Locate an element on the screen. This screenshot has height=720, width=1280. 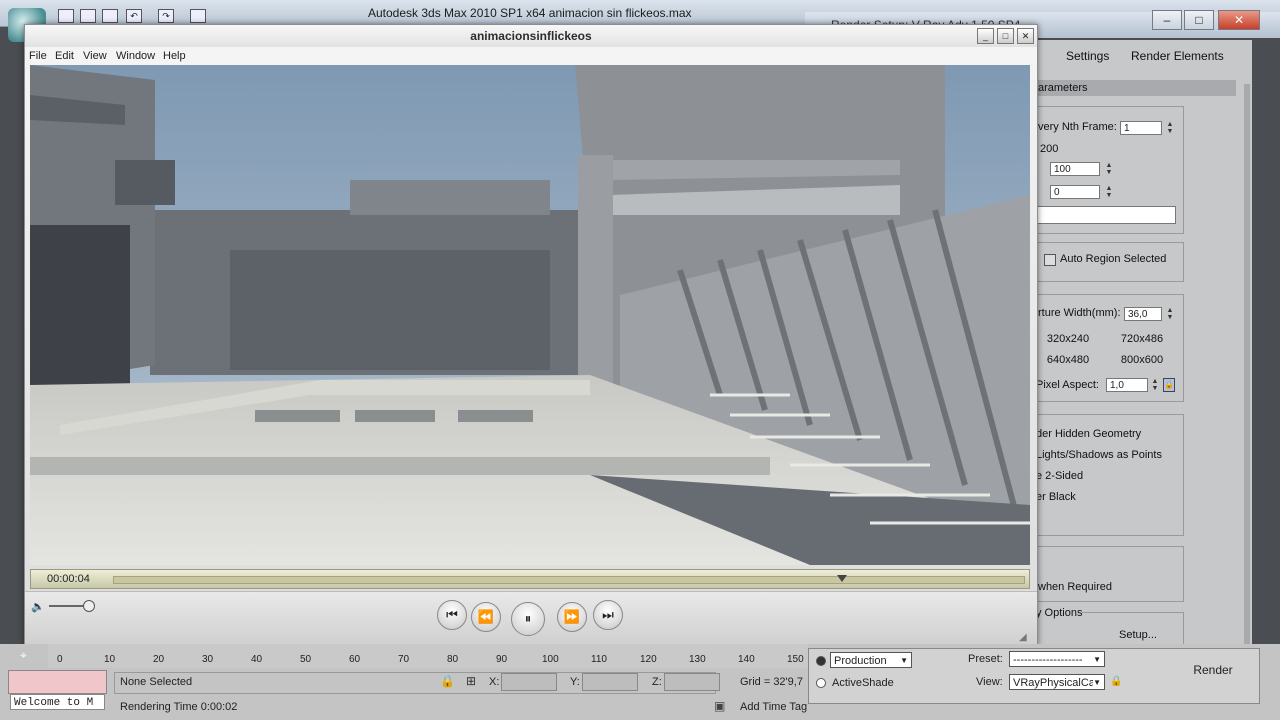
x-coordinate-field is located at coordinates (529, 682).